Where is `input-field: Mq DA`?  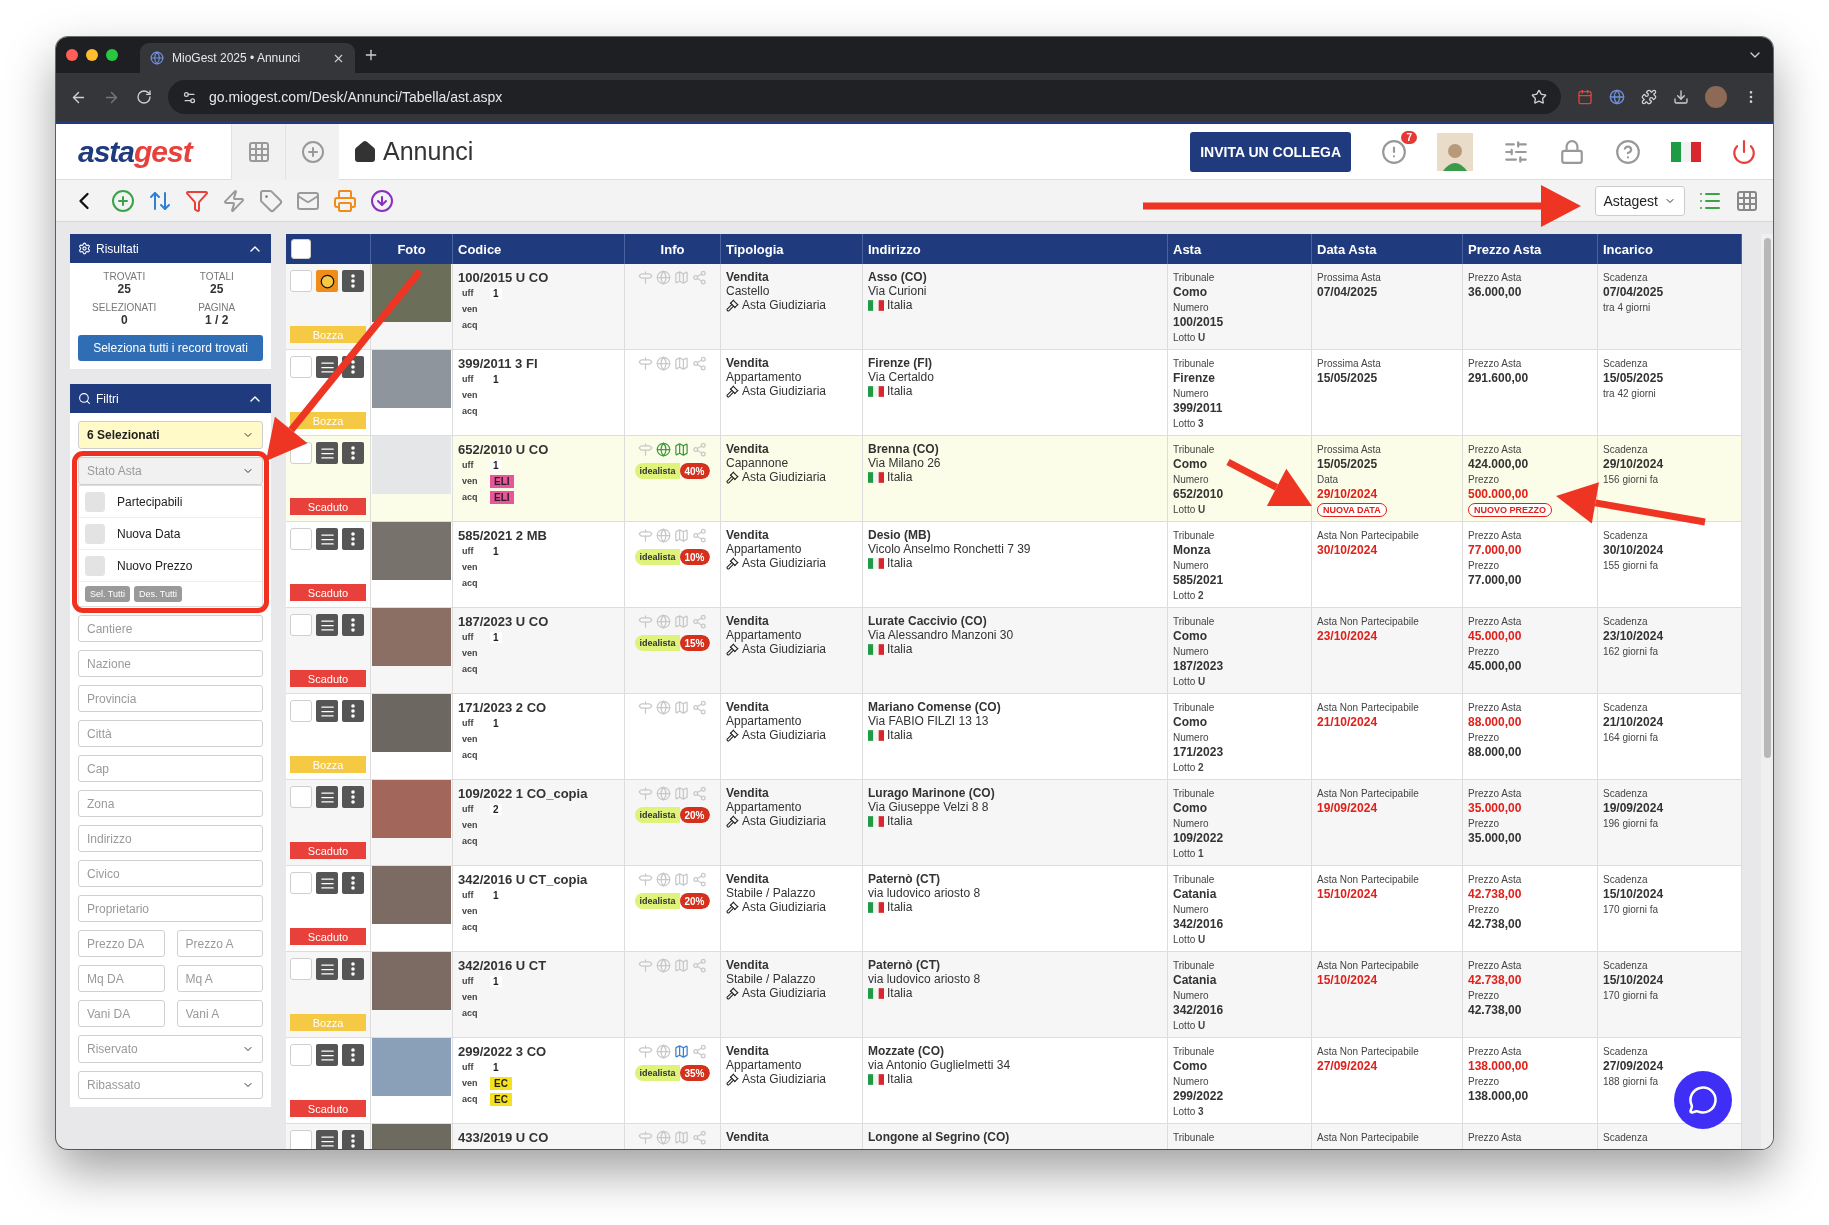 input-field: Mq DA is located at coordinates (121, 978).